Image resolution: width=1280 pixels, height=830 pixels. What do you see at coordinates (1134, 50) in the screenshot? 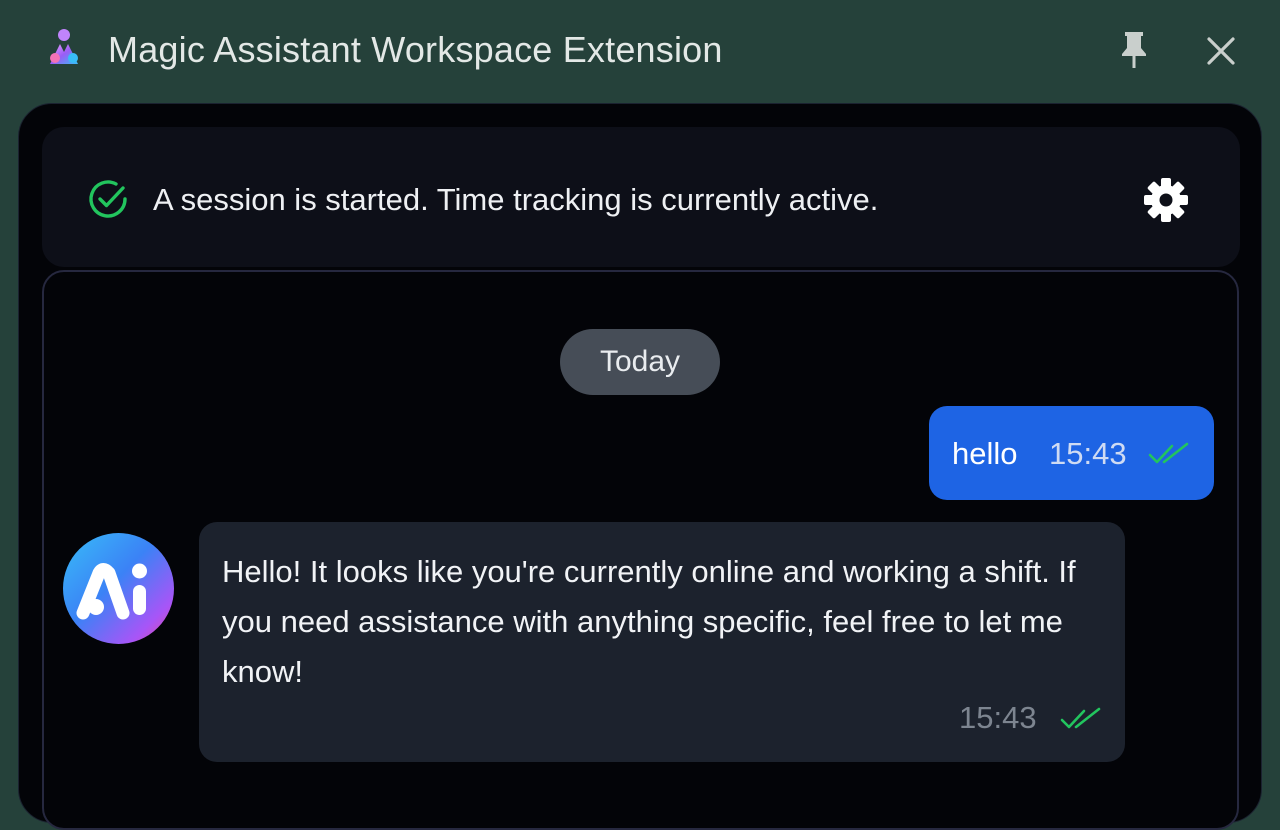
I see `pin-icon` at bounding box center [1134, 50].